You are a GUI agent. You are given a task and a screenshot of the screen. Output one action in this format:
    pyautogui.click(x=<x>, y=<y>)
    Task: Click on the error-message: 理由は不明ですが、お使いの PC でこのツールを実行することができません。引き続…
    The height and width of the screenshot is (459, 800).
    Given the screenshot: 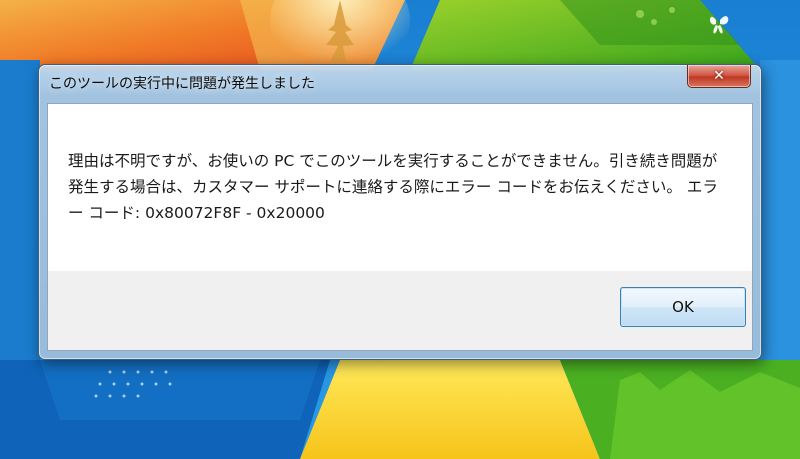 What is the action you would take?
    pyautogui.click(x=393, y=187)
    